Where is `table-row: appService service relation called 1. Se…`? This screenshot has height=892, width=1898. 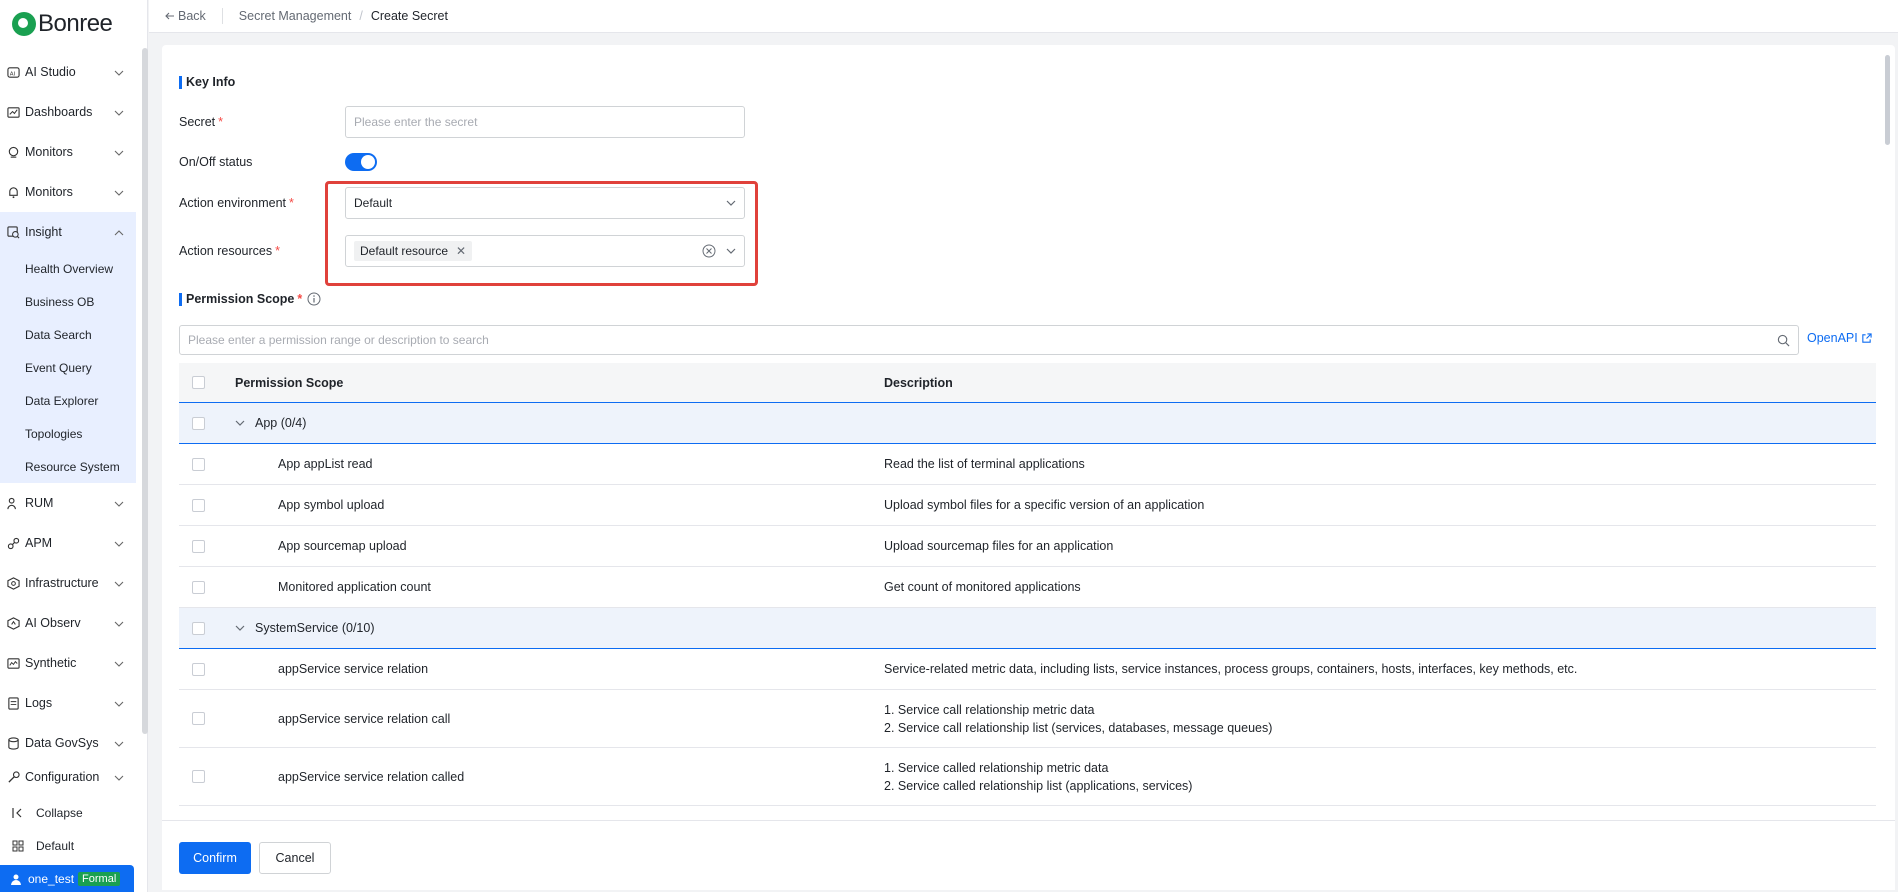 table-row: appService service relation called 1. Se… is located at coordinates (1027, 777).